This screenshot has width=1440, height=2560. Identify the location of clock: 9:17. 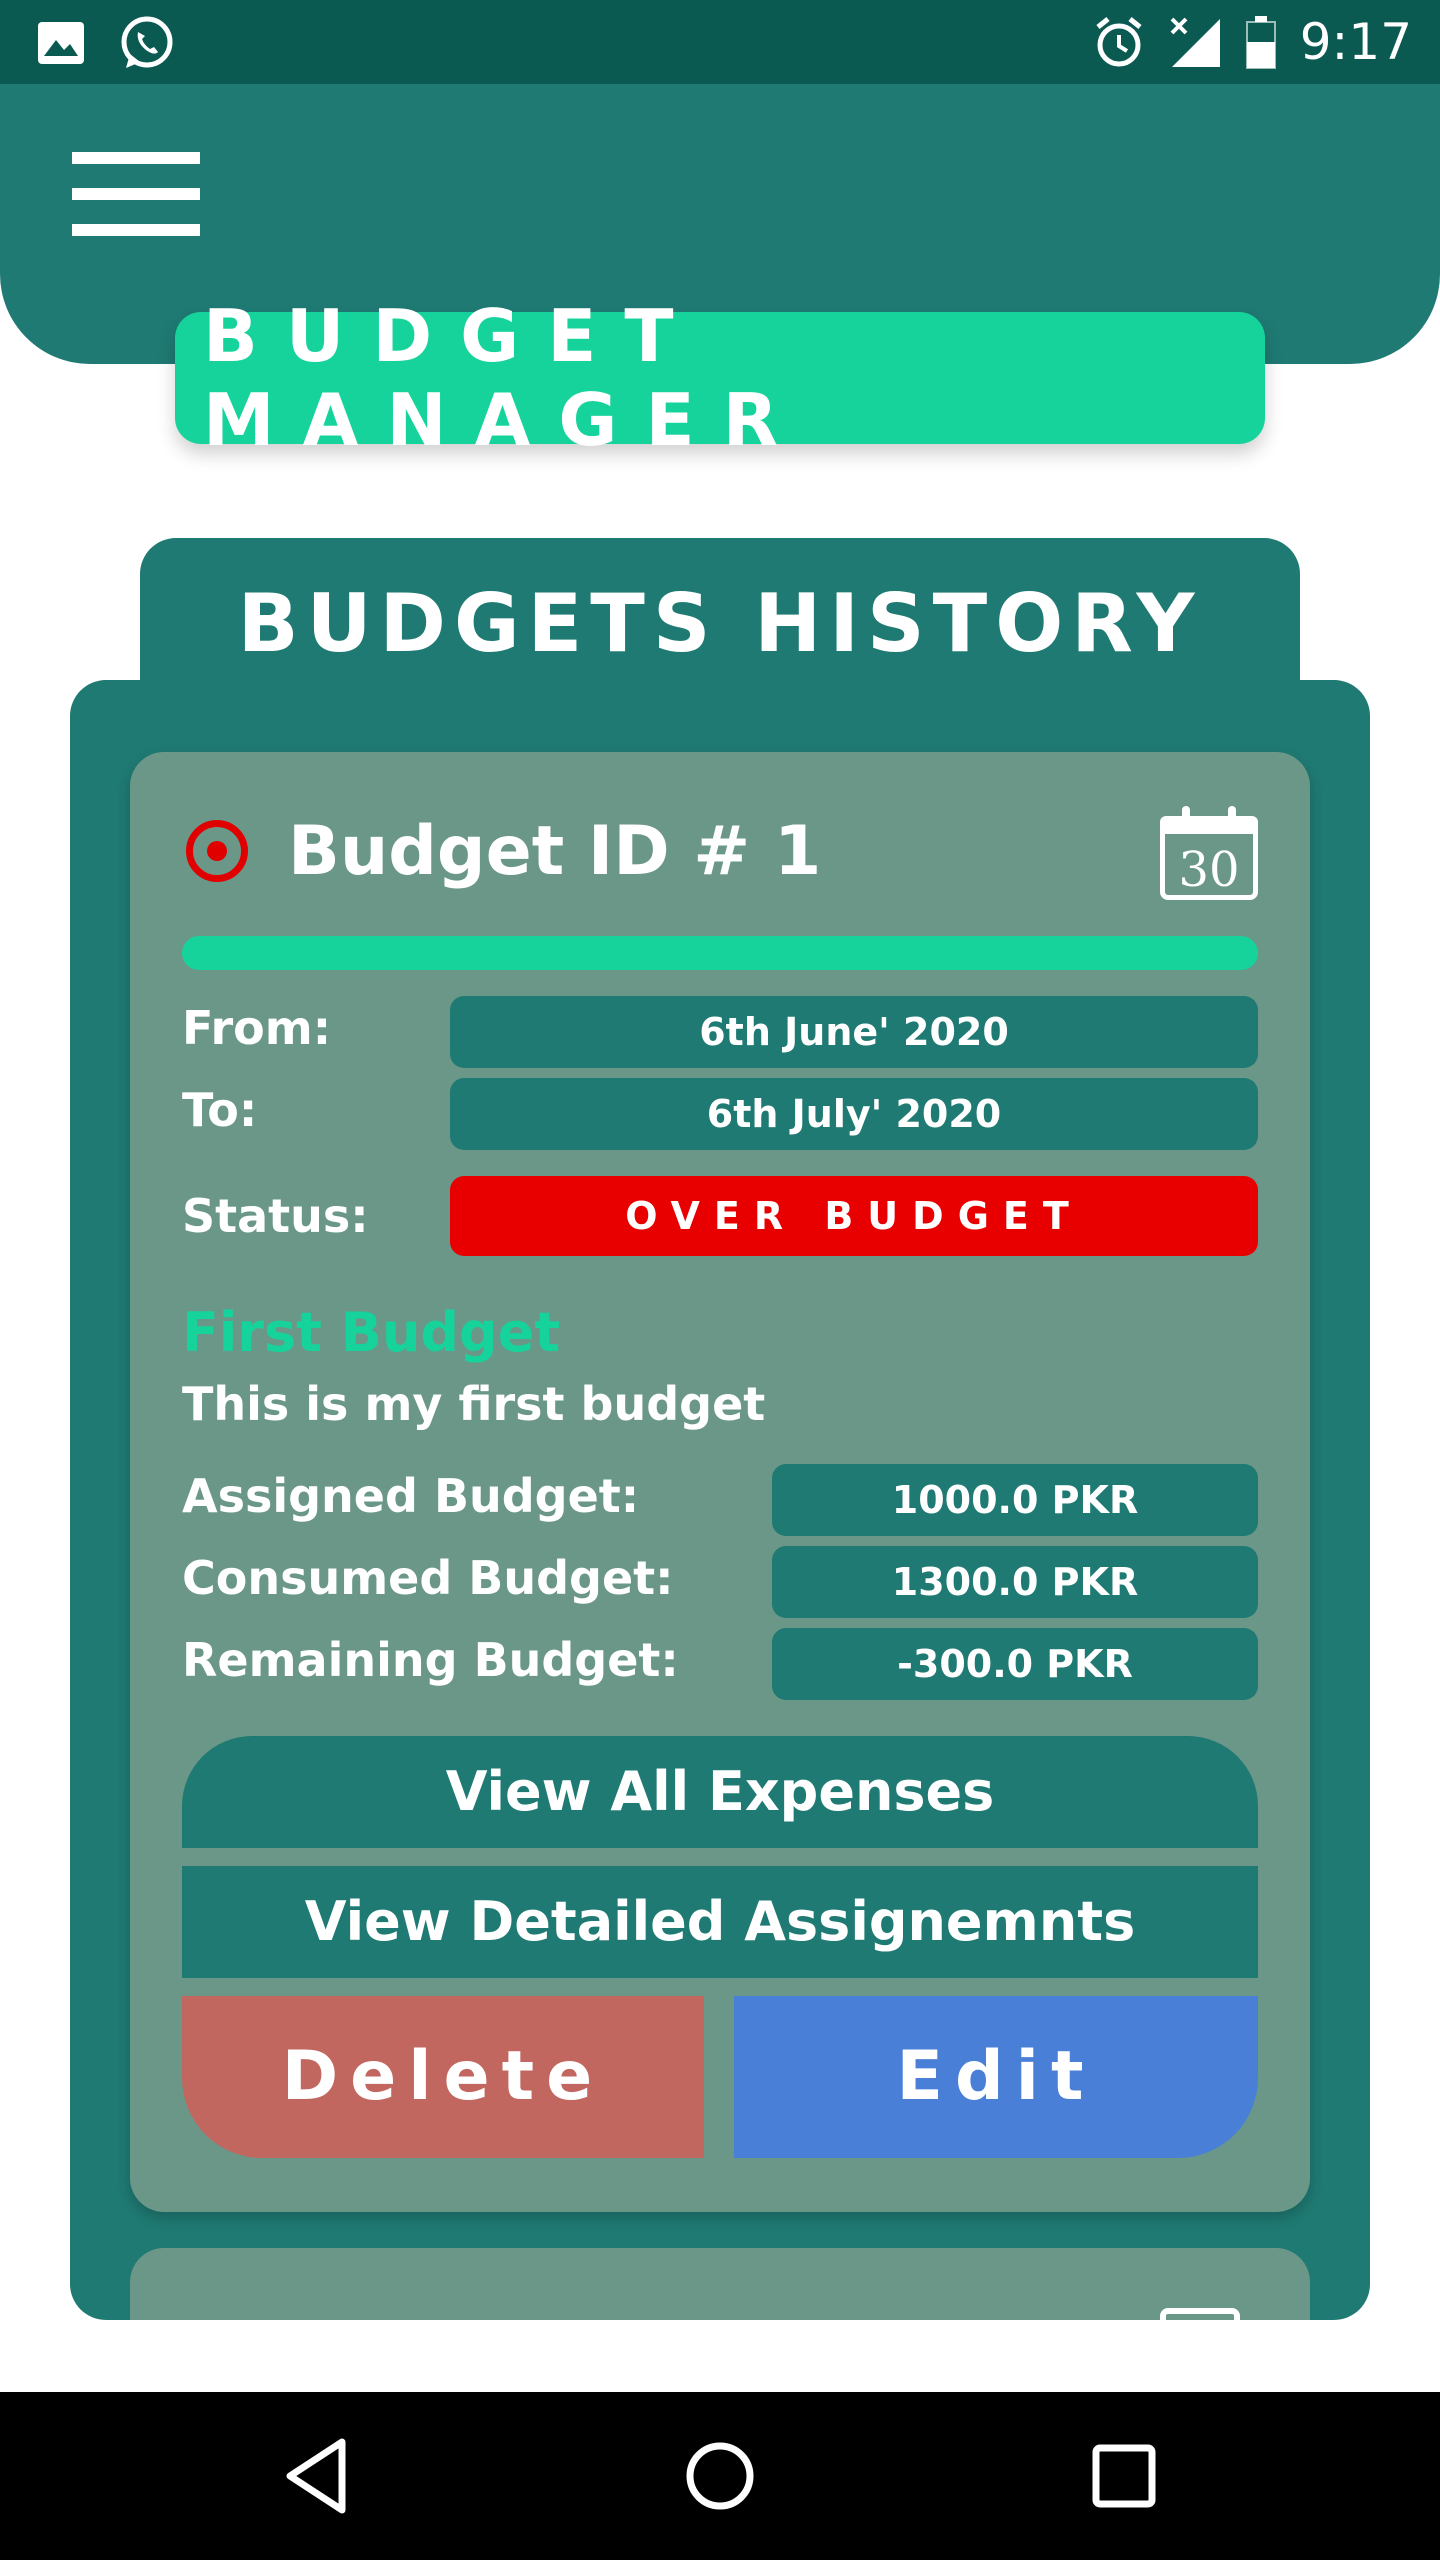
(1355, 42).